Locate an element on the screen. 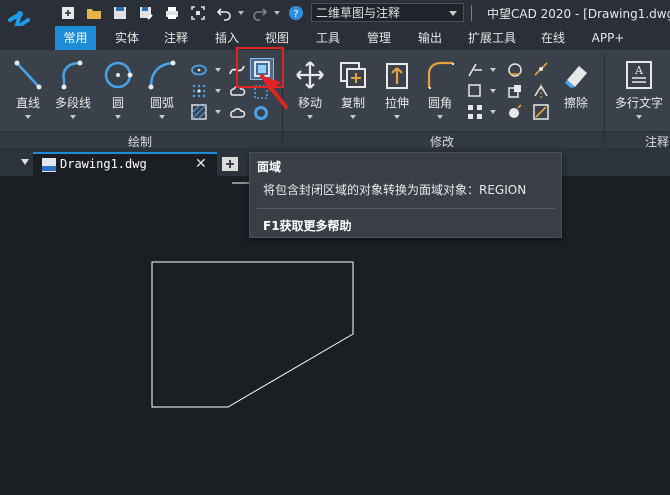 The height and width of the screenshot is (495, 670). rotate-dropdown-icon is located at coordinates (493, 91).